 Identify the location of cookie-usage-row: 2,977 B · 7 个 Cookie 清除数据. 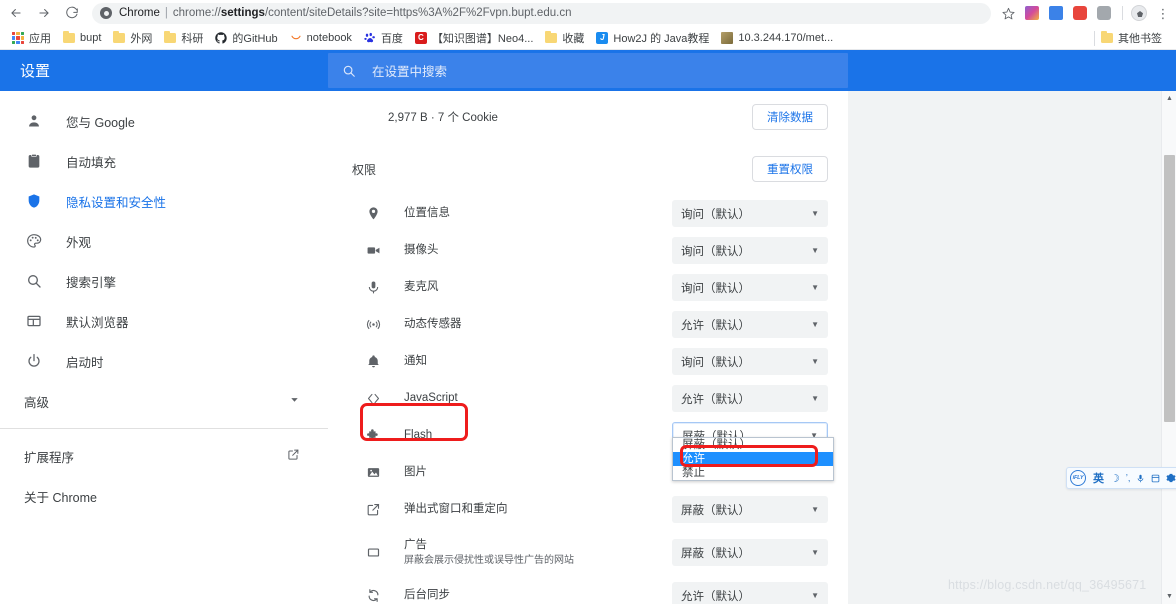
(588, 117).